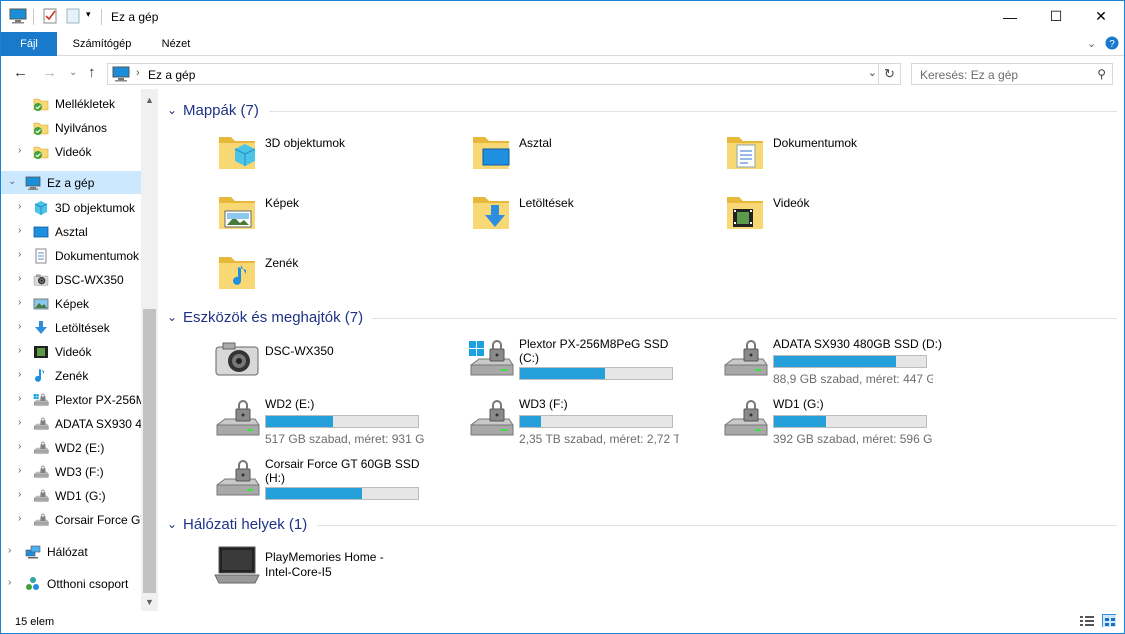 The image size is (1125, 634). I want to click on scroll-thumb, so click(149, 451).